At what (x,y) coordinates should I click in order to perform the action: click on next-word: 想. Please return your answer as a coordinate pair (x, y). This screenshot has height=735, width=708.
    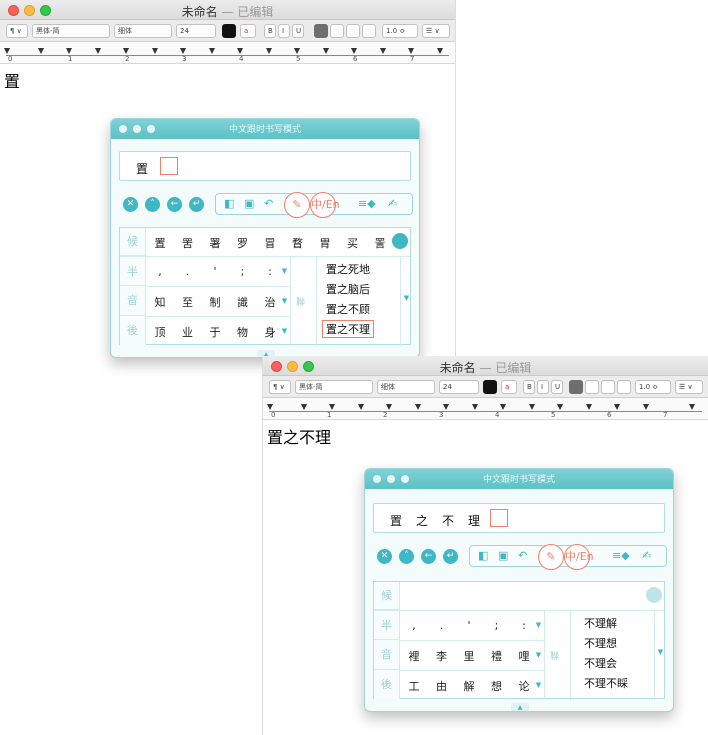
    Looking at the image, I should click on (497, 686).